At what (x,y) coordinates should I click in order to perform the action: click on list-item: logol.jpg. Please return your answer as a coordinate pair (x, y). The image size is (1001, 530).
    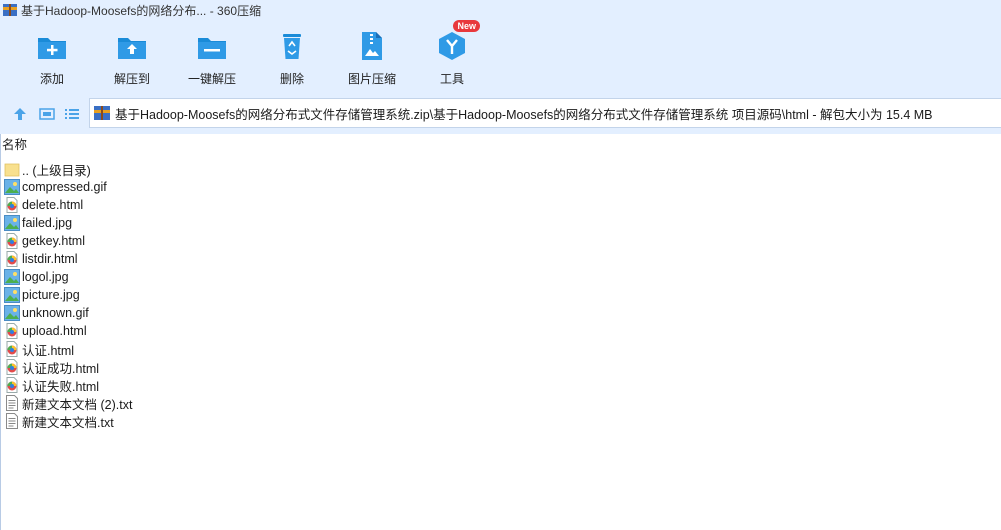
    Looking at the image, I should click on (501, 277).